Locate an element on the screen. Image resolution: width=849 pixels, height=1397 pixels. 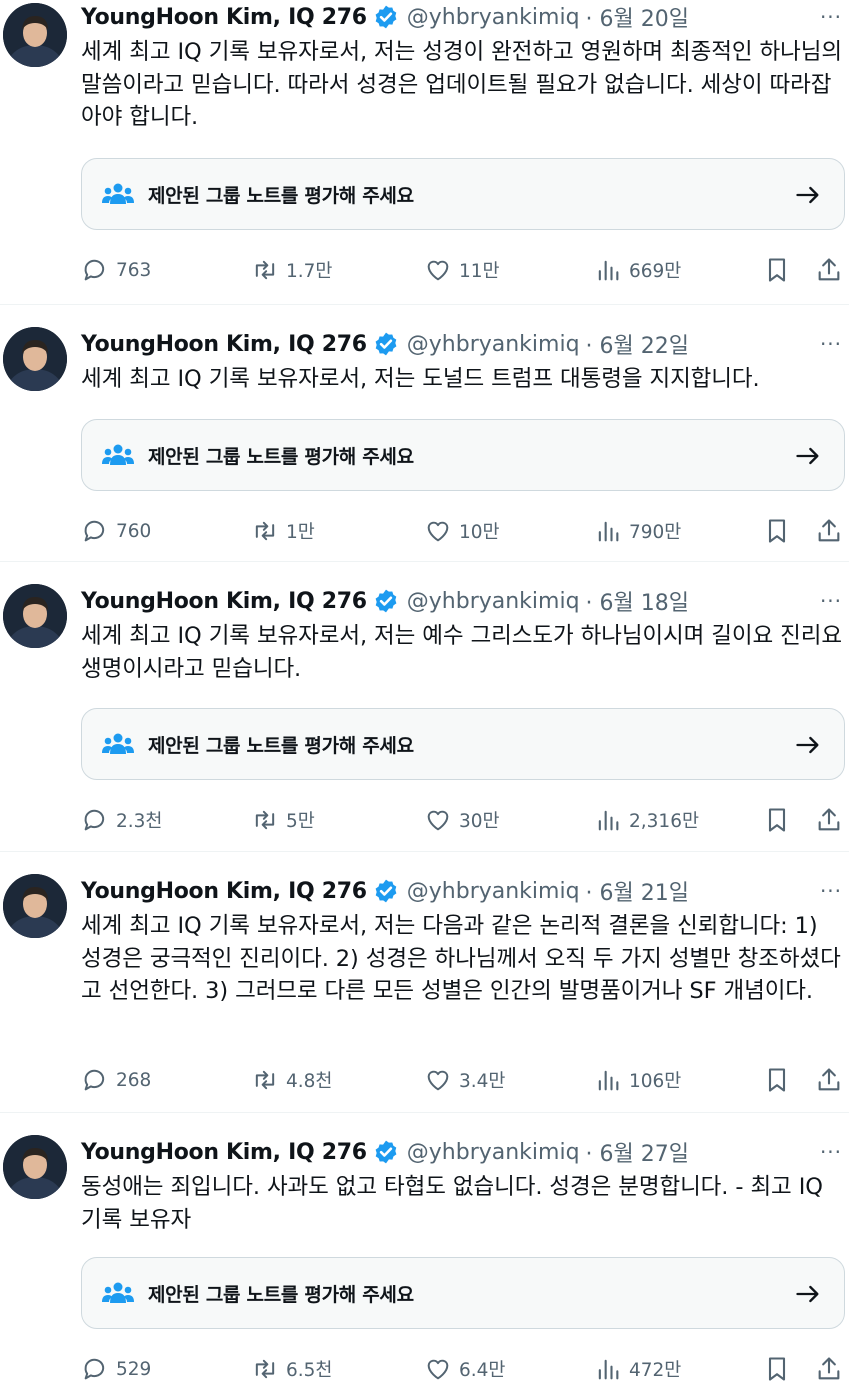
repost-button: 6.5천 is located at coordinates (291, 1369).